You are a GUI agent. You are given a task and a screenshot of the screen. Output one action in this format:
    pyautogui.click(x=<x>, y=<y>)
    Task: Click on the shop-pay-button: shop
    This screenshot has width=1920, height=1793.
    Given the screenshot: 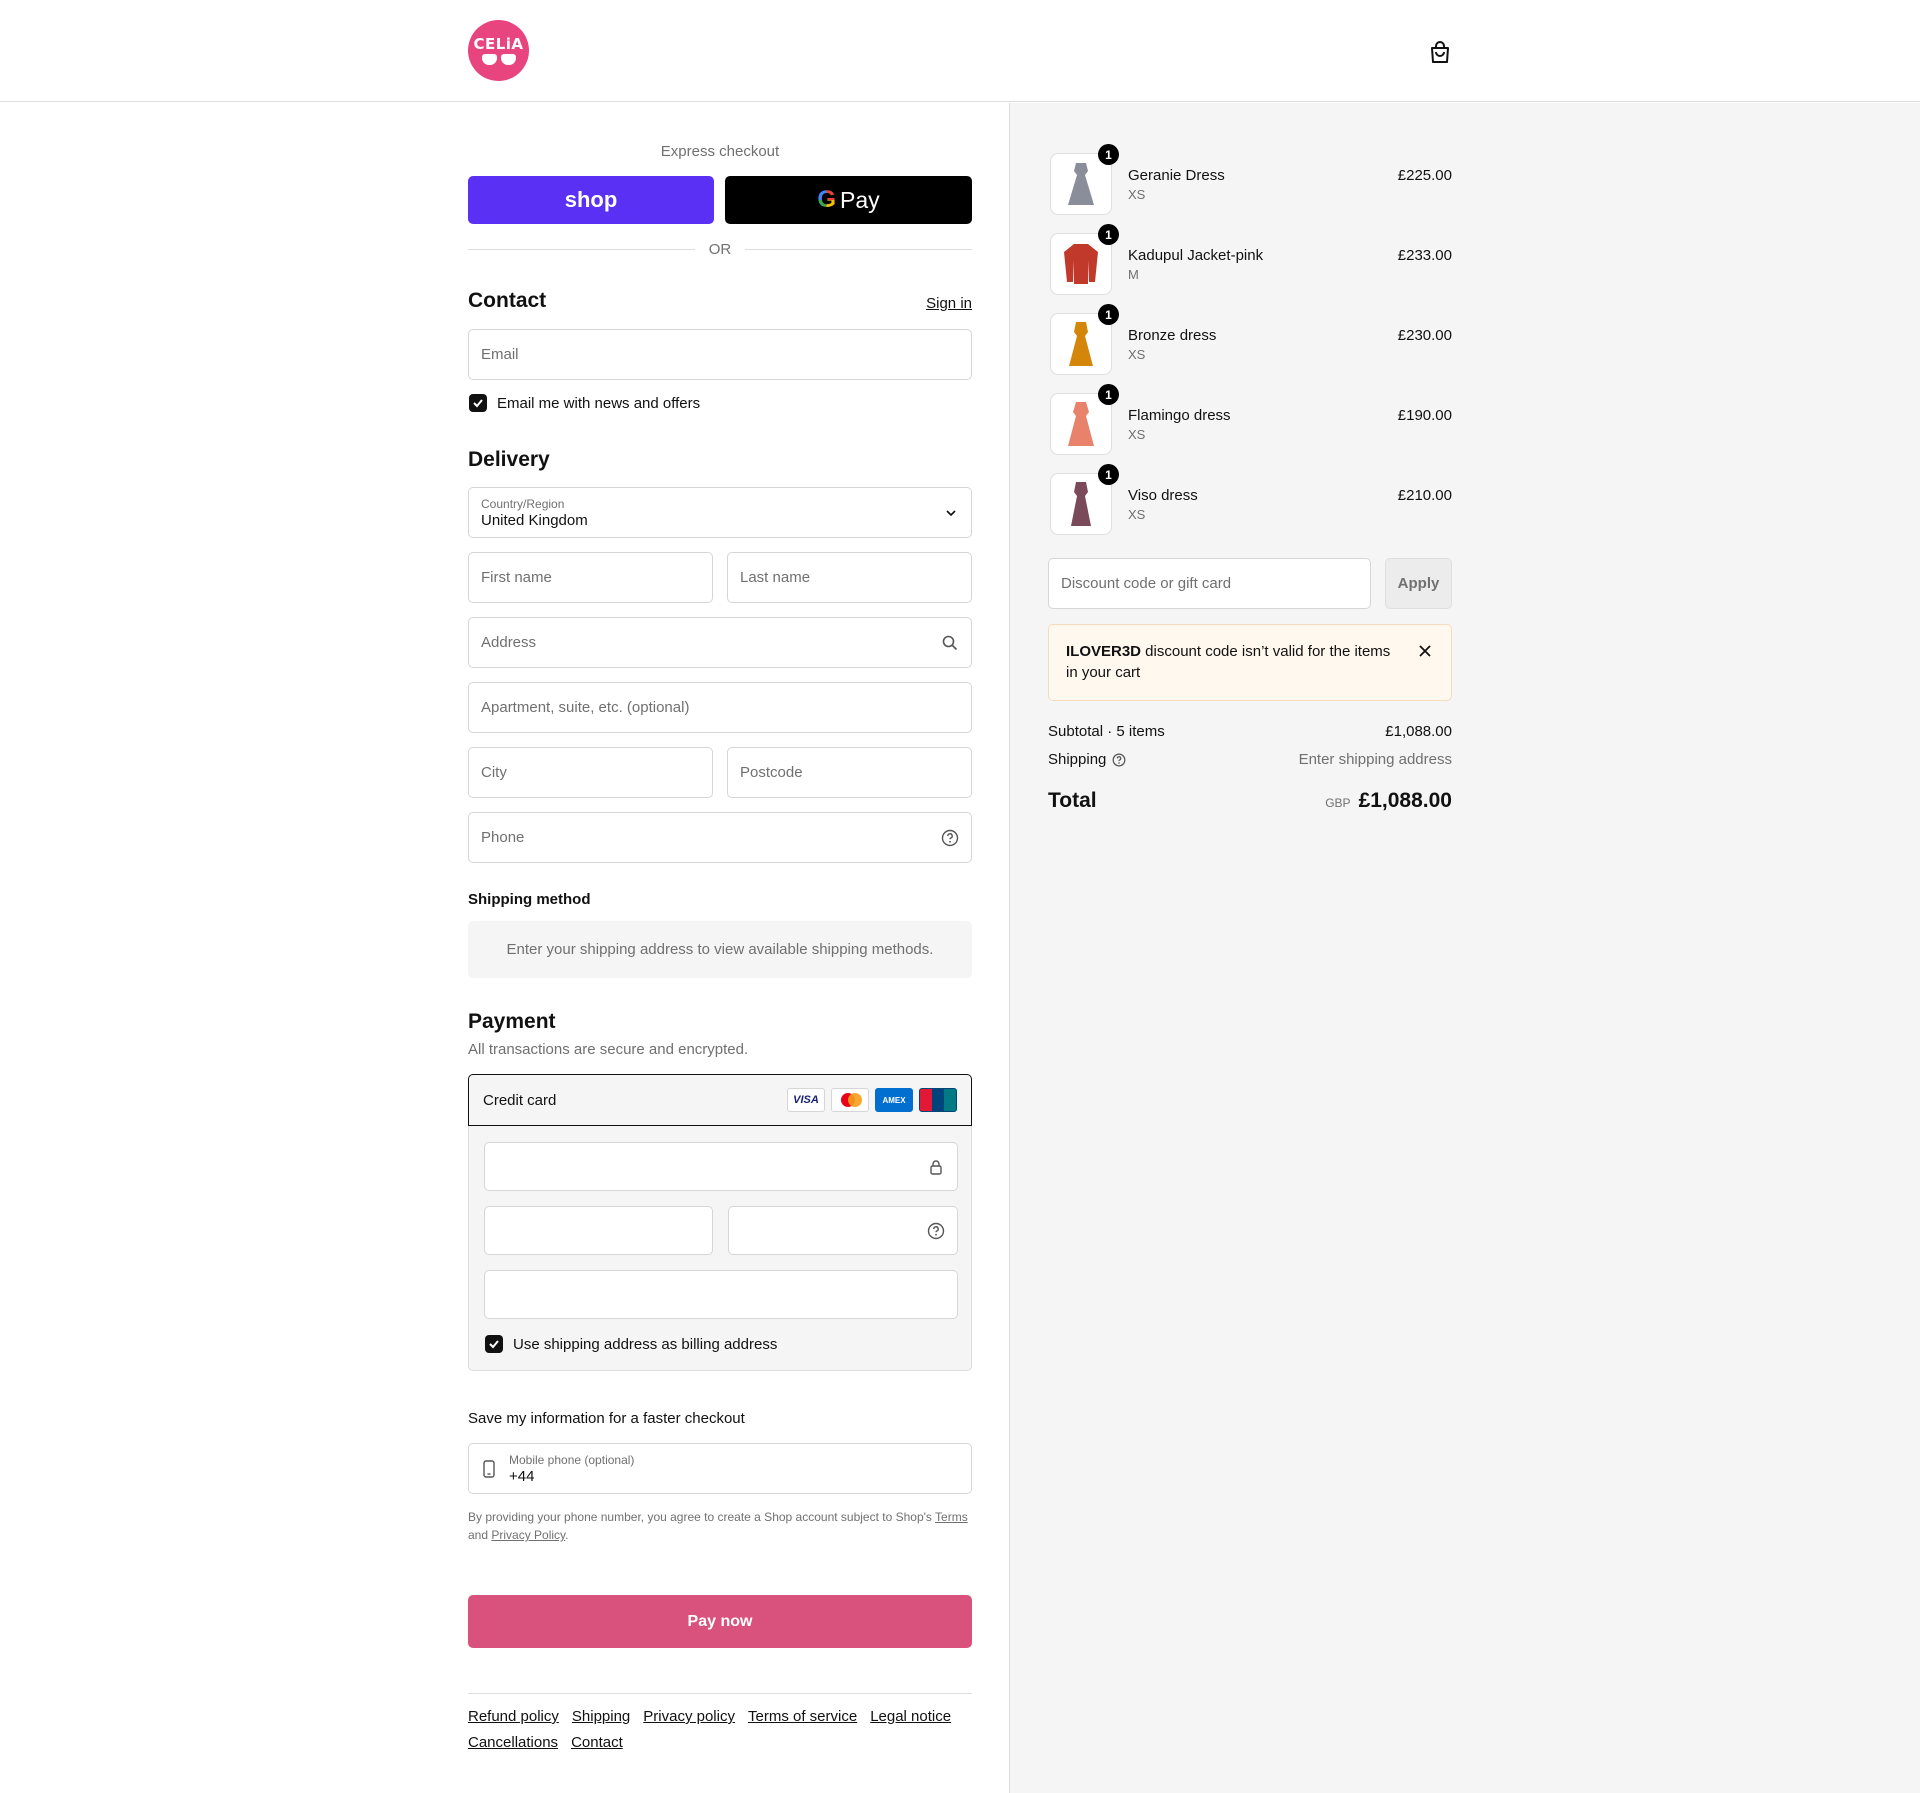 What is the action you would take?
    pyautogui.click(x=591, y=200)
    